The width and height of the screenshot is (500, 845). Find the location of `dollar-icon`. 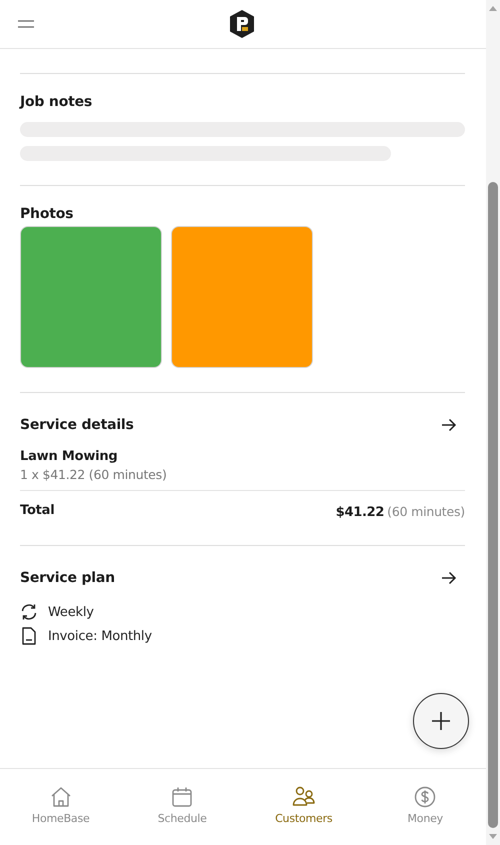

dollar-icon is located at coordinates (425, 797).